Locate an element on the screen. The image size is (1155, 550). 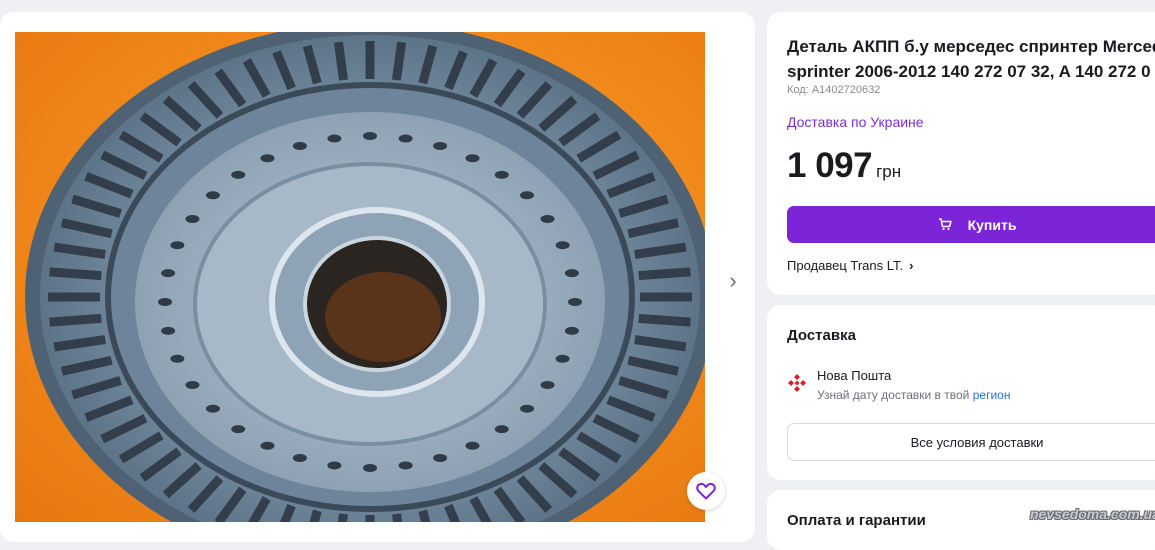
seller-link: Продавец Trans LT. › is located at coordinates (850, 265).